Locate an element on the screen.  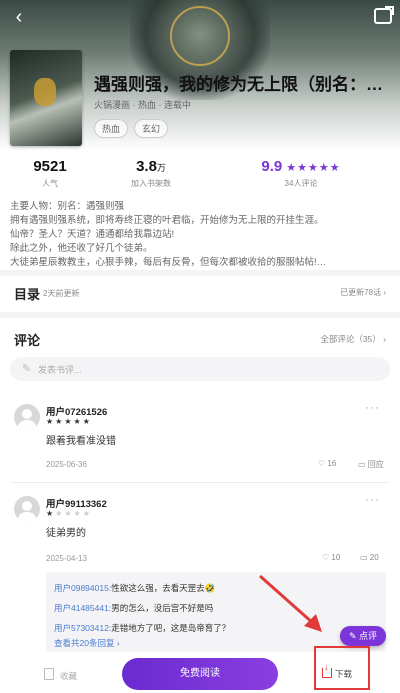
comment-date: 2025-06-36 is located at coordinates (66, 464).